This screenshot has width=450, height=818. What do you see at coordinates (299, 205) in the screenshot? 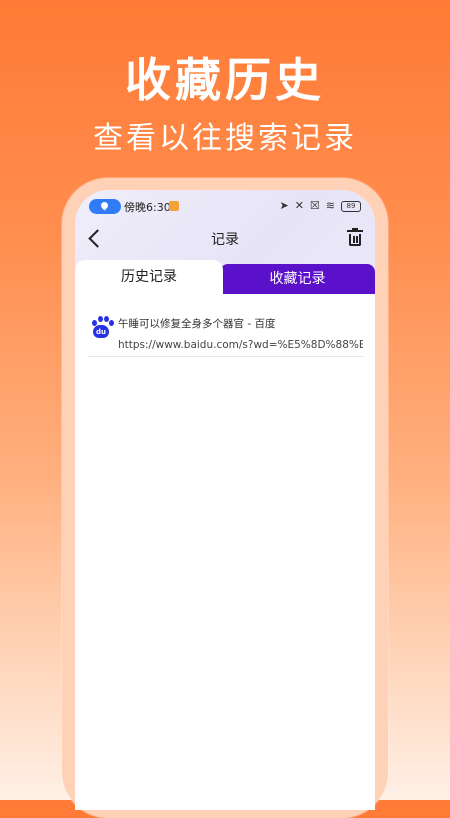
I see `mute-icon: ✕` at bounding box center [299, 205].